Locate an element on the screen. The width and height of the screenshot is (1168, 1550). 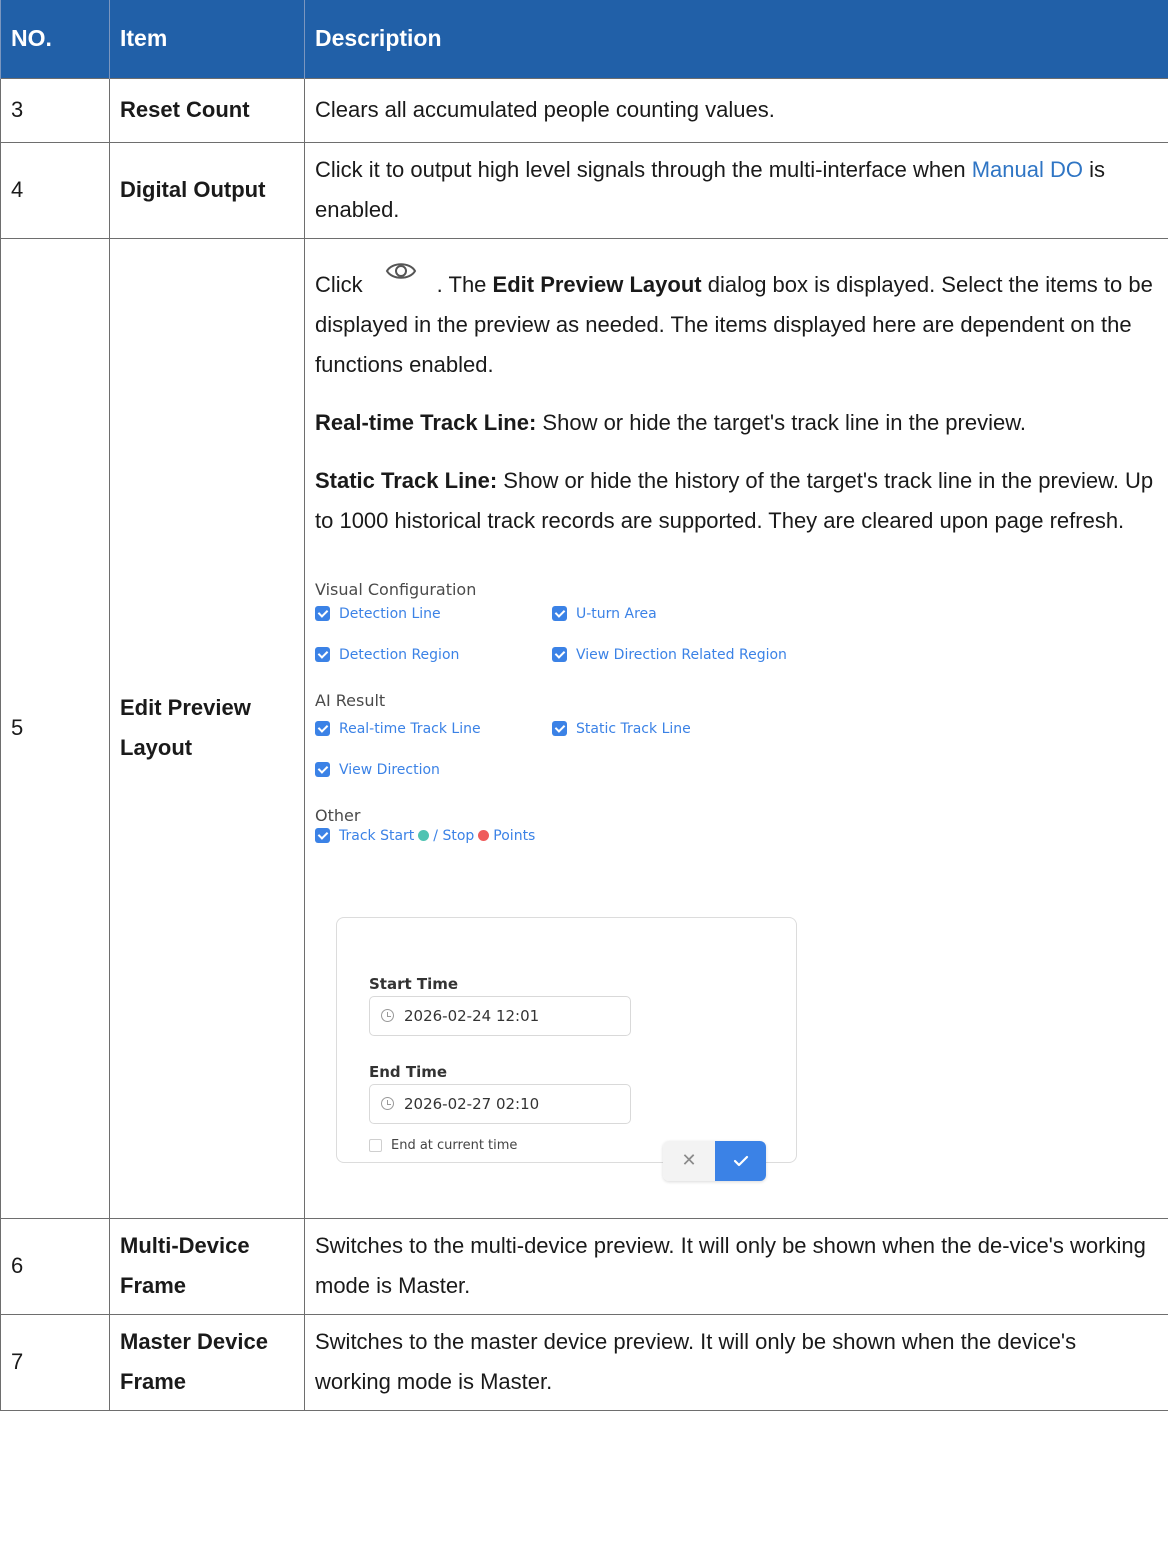
eye-icon is located at coordinates (400, 276).